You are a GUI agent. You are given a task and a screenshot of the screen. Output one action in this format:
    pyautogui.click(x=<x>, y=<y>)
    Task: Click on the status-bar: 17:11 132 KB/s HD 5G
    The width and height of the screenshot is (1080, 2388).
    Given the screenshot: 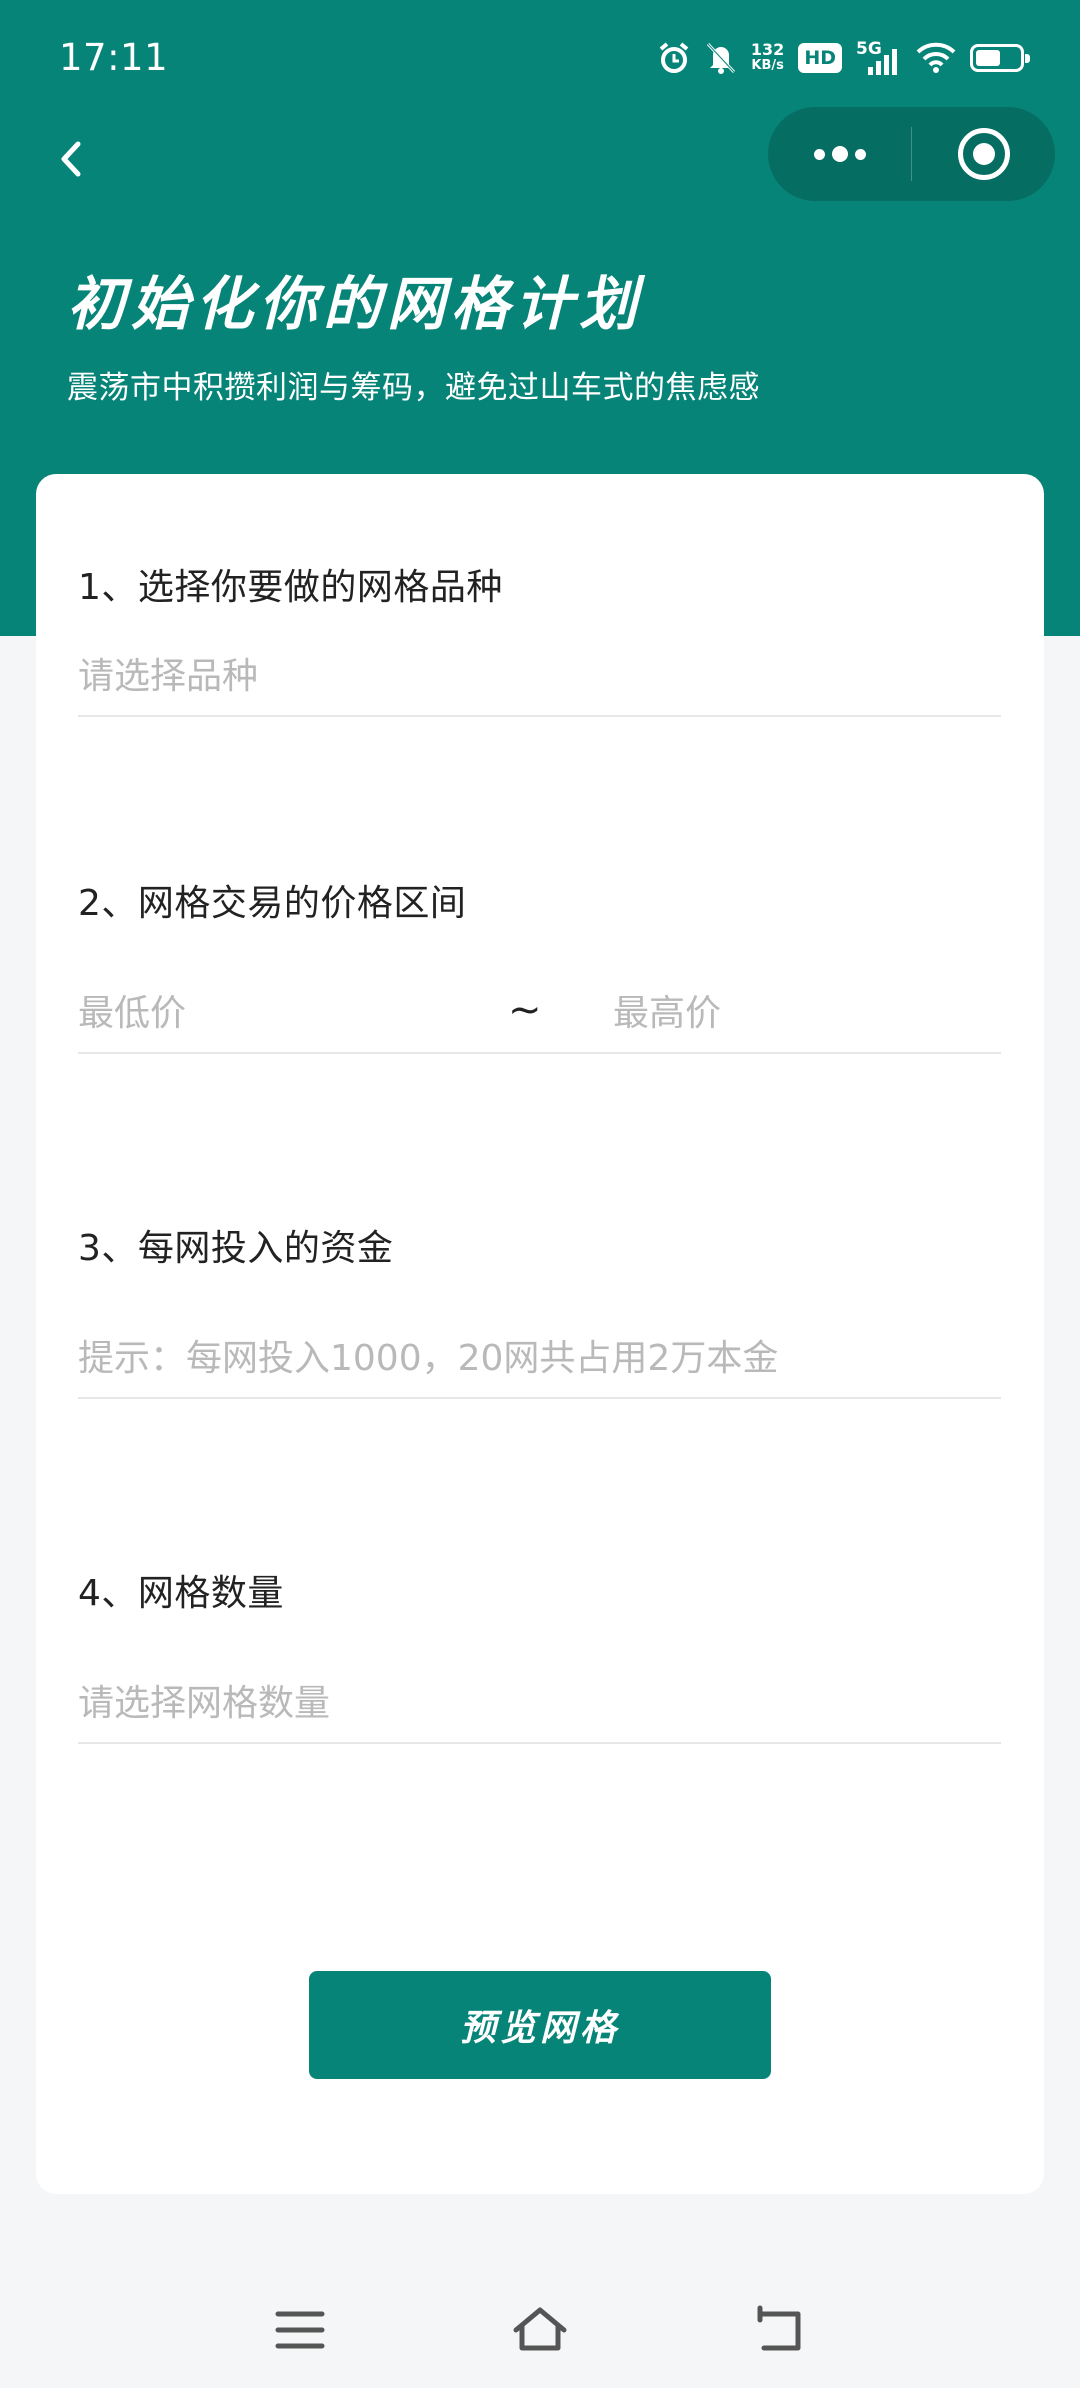 What is the action you would take?
    pyautogui.click(x=540, y=59)
    